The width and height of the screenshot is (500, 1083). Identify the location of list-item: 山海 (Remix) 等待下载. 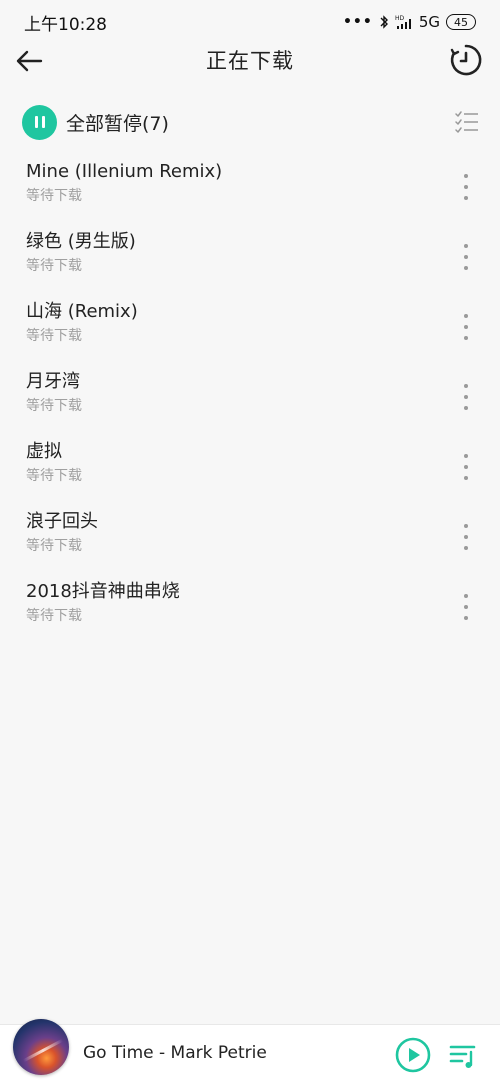
(250, 327).